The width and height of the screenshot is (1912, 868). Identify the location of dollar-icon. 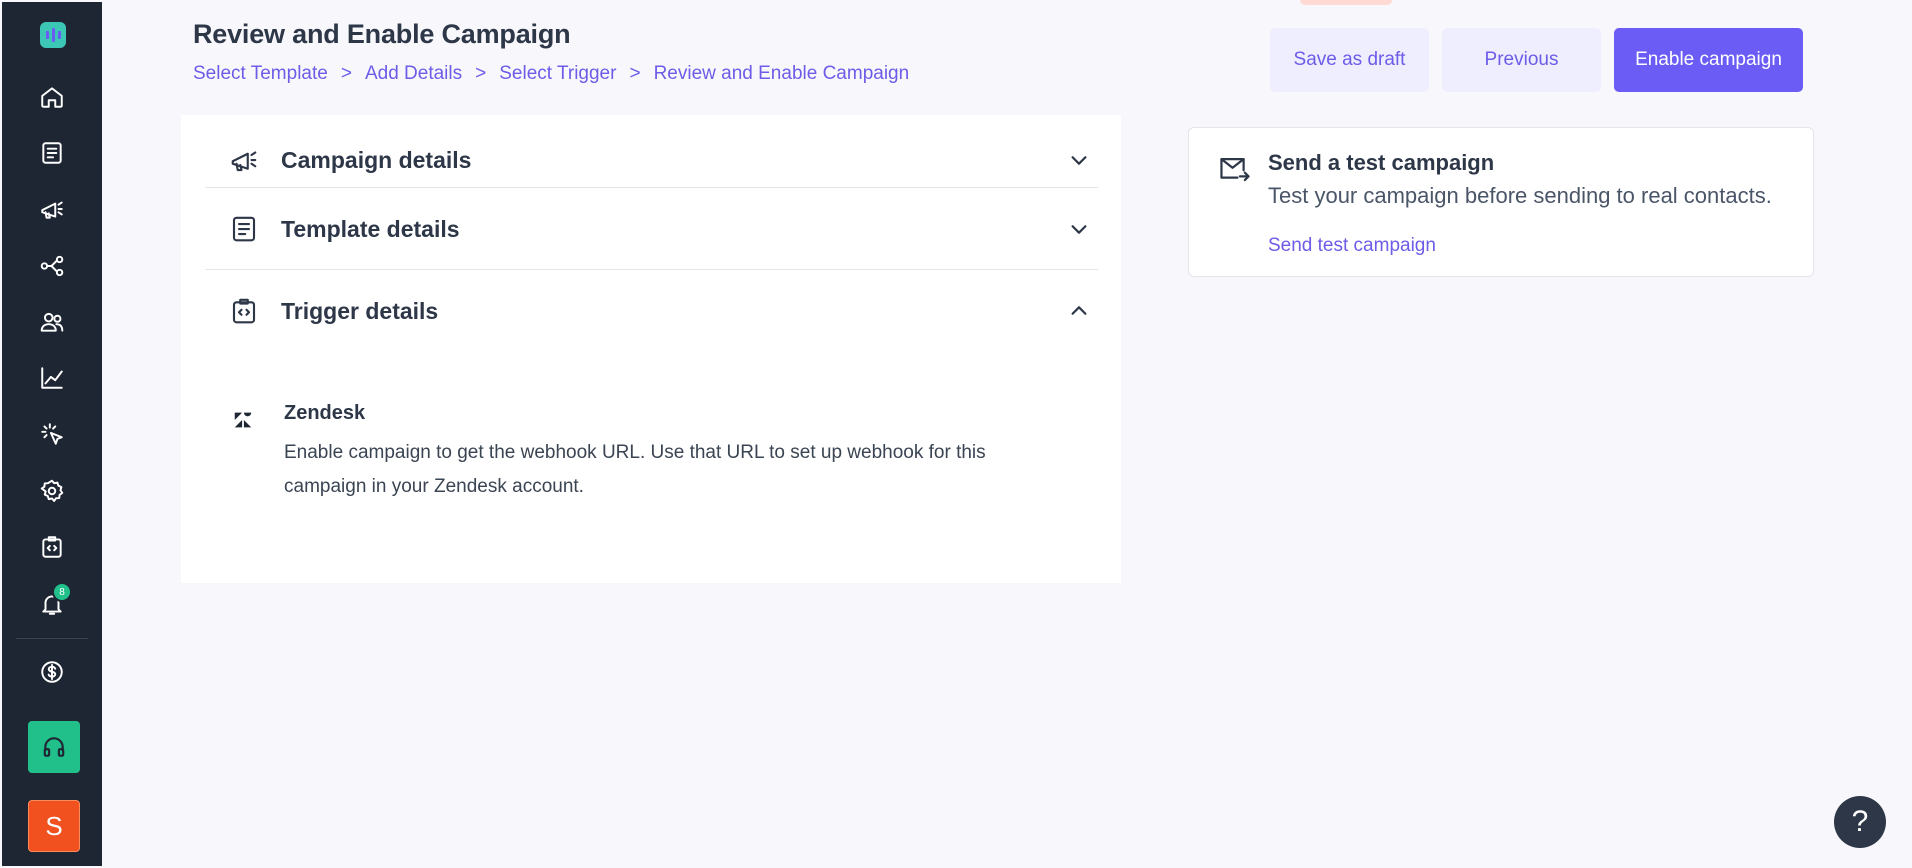
(52, 672).